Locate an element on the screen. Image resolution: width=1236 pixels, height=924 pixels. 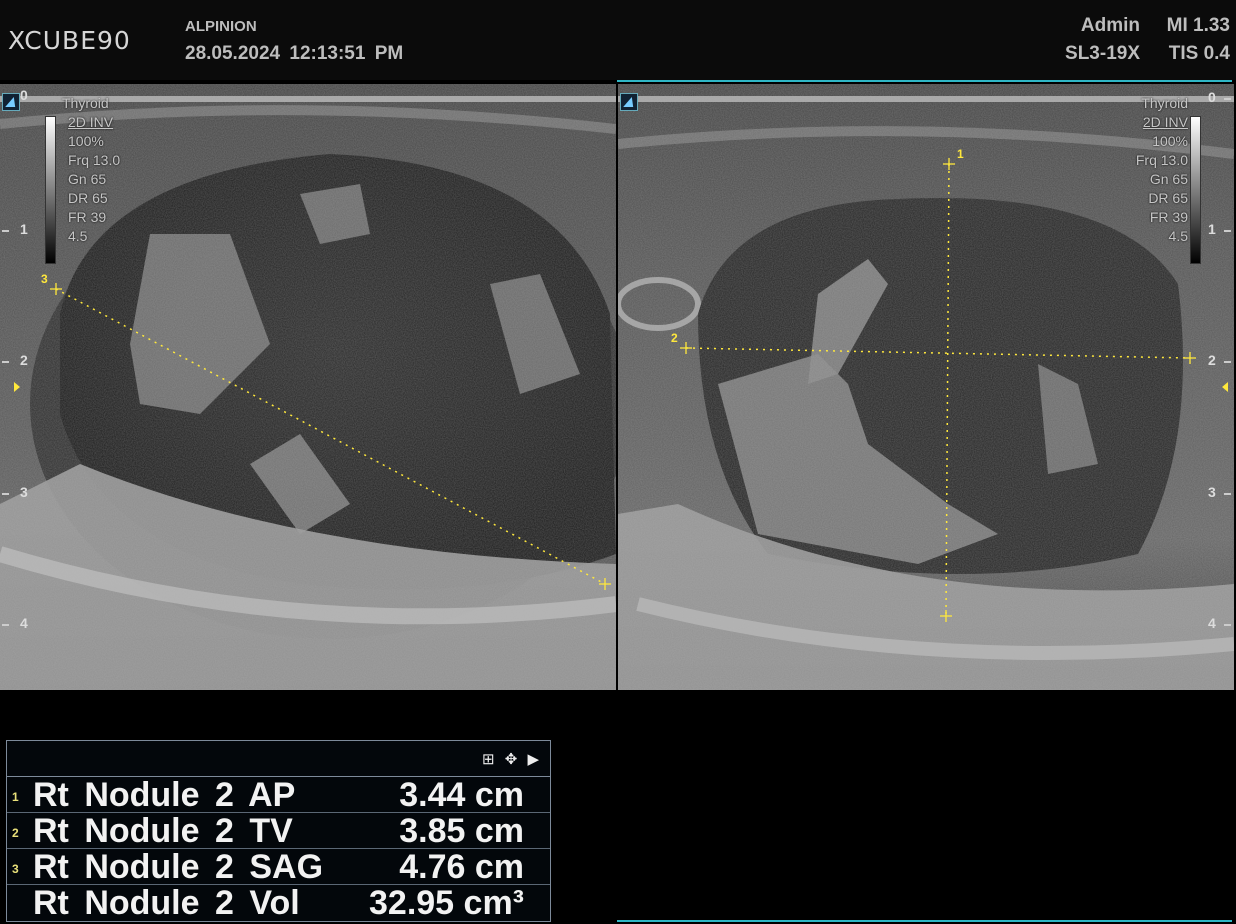
measurement-row: 1 Rt Nodule 2 AP 3.44 cm is located at coordinates (278, 795).